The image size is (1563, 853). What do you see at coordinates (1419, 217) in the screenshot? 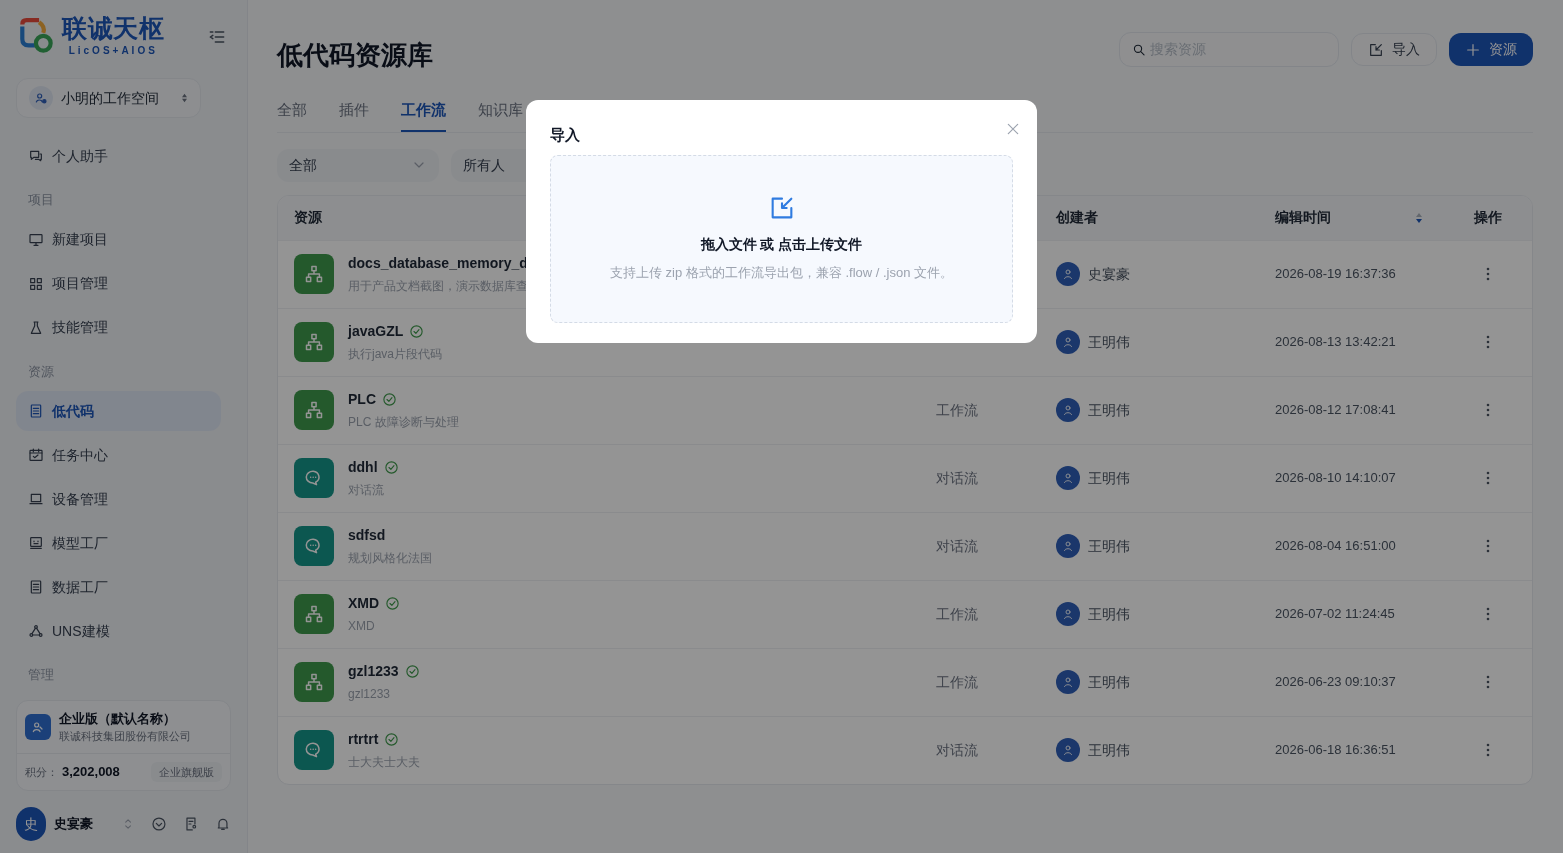
I see `sort-icon` at bounding box center [1419, 217].